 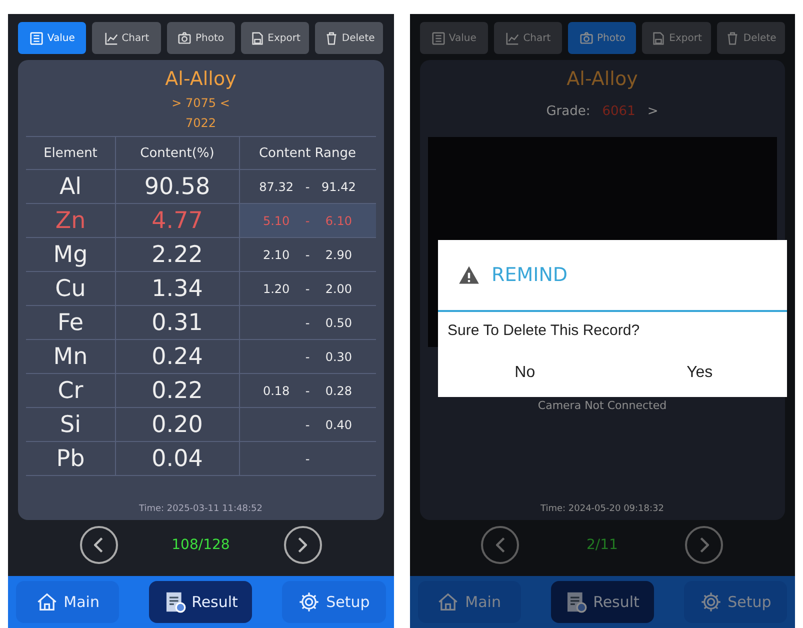 What do you see at coordinates (338, 221) in the screenshot?
I see `range-max-text: 6.10` at bounding box center [338, 221].